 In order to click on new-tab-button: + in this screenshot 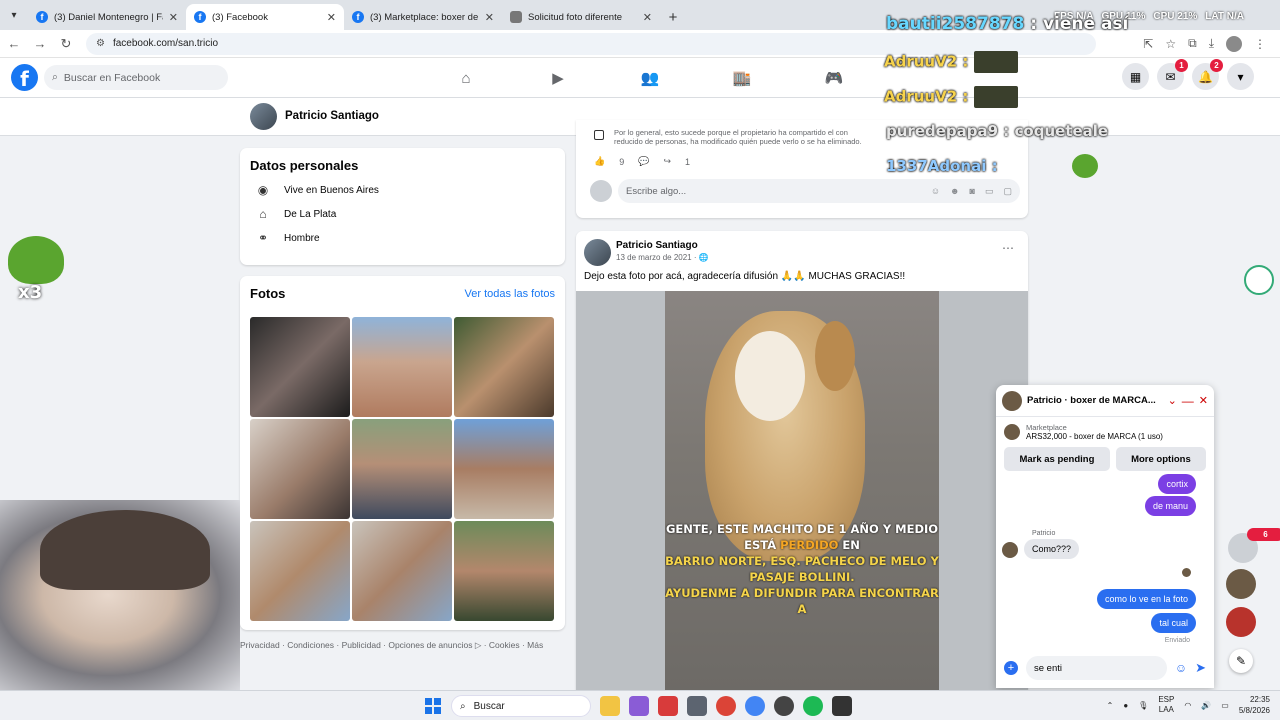, I will do `click(673, 17)`.